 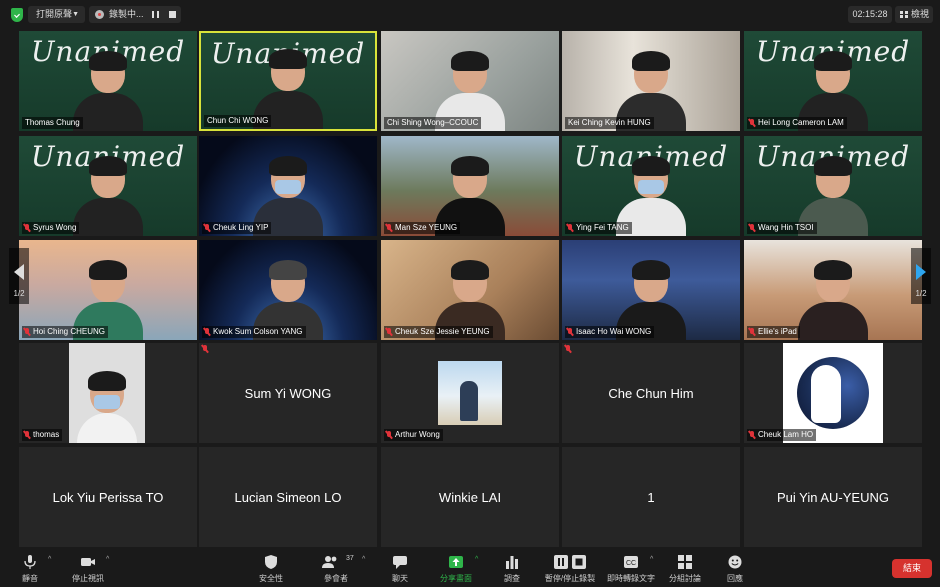 What do you see at coordinates (470, 81) in the screenshot?
I see `video-tile: Chi Shing Wong–CCOUC` at bounding box center [470, 81].